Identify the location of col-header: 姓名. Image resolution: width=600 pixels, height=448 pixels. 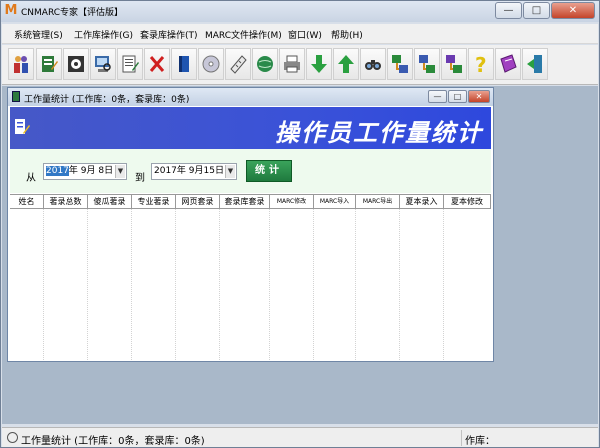
(27, 202).